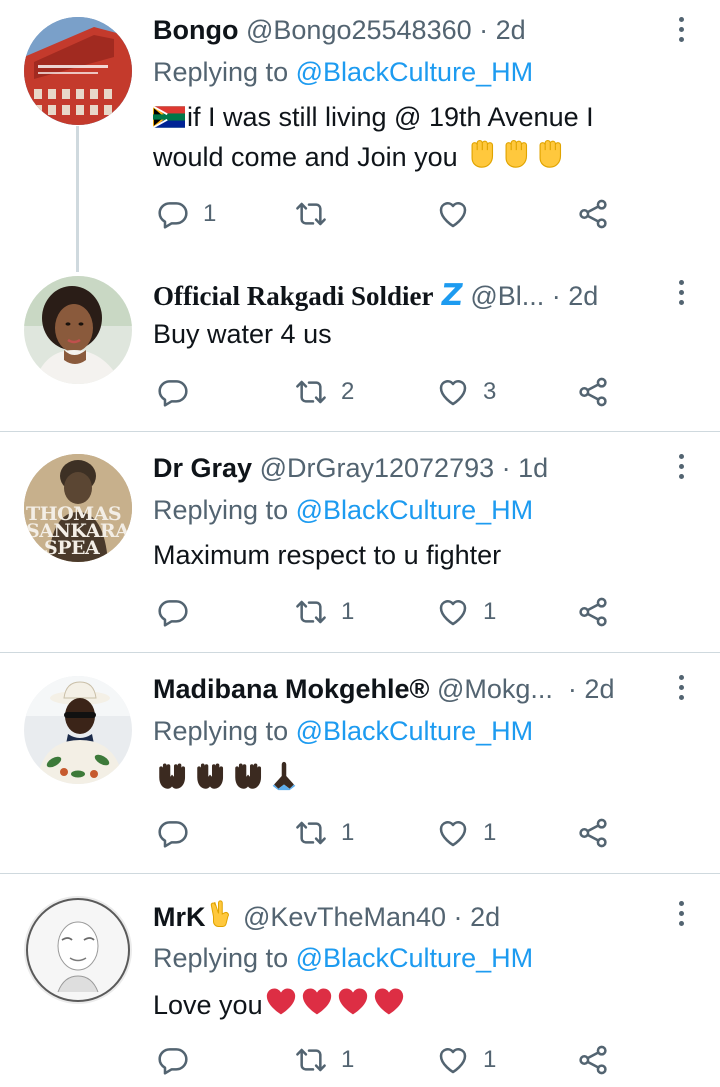 Image resolution: width=720 pixels, height=1087 pixels. I want to click on retweet-count: 1, so click(348, 1059).